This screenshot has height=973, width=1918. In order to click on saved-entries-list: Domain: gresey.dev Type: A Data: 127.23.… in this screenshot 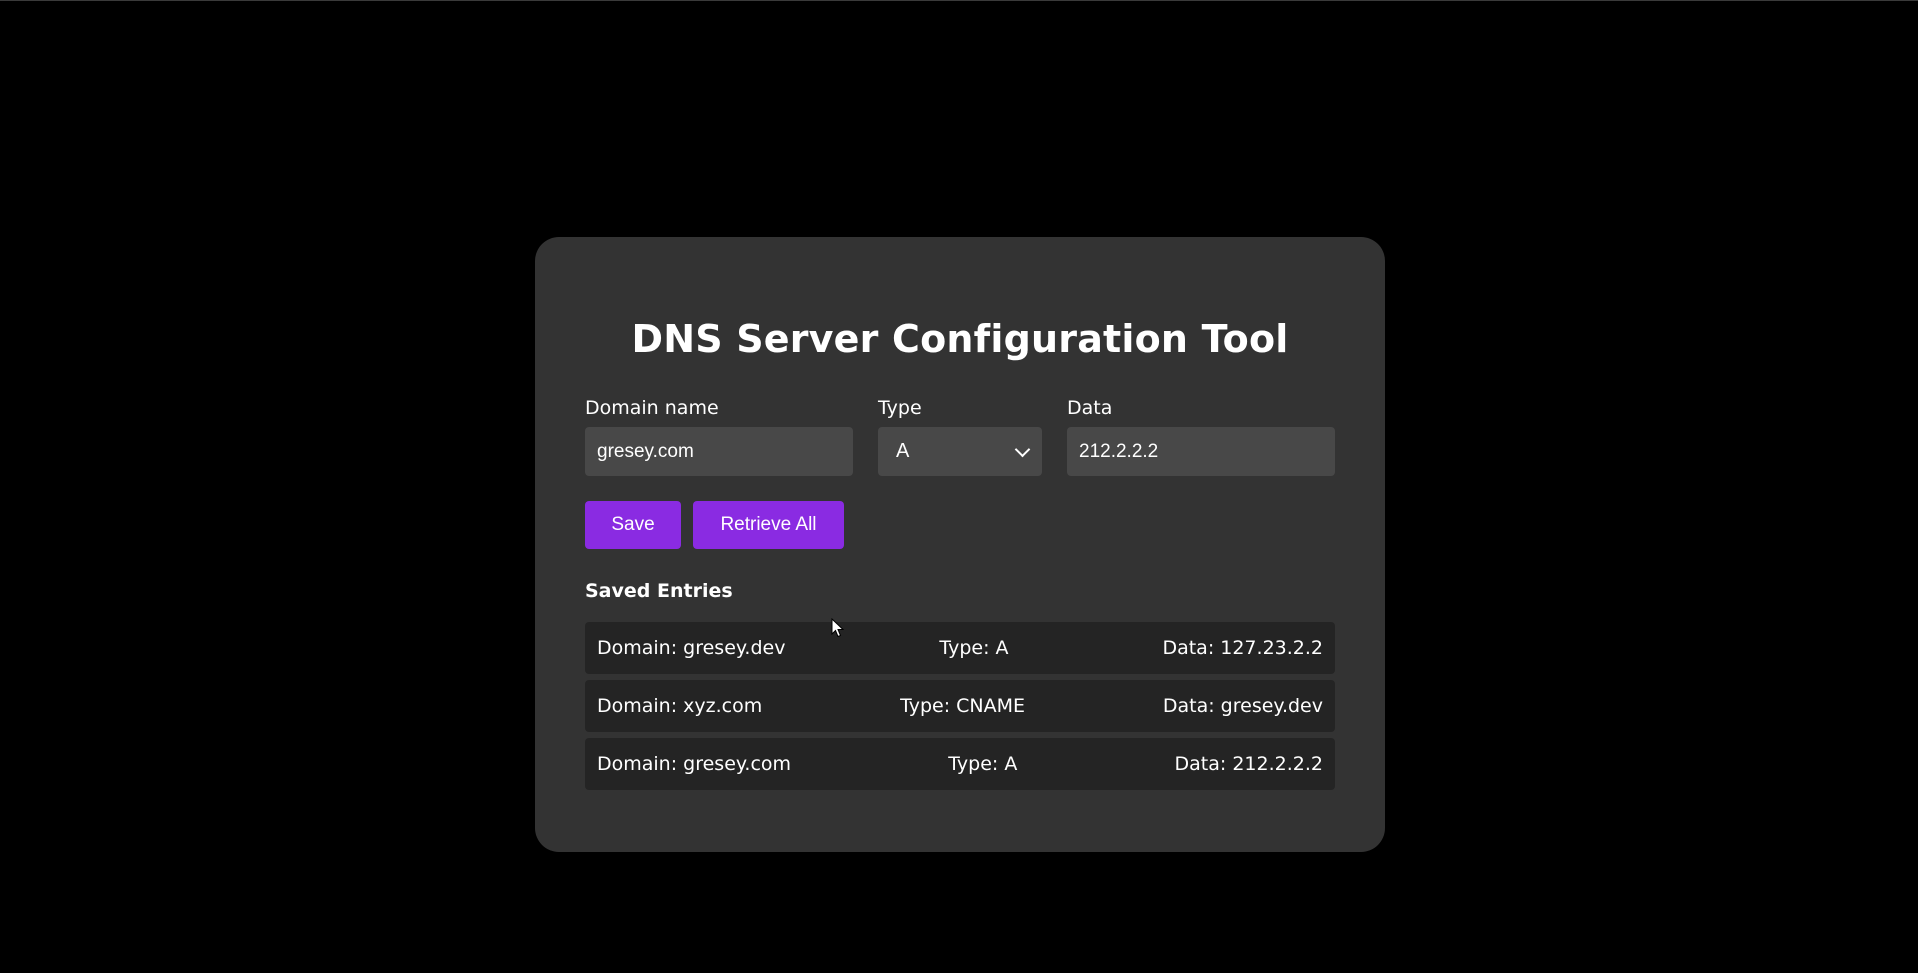, I will do `click(960, 709)`.